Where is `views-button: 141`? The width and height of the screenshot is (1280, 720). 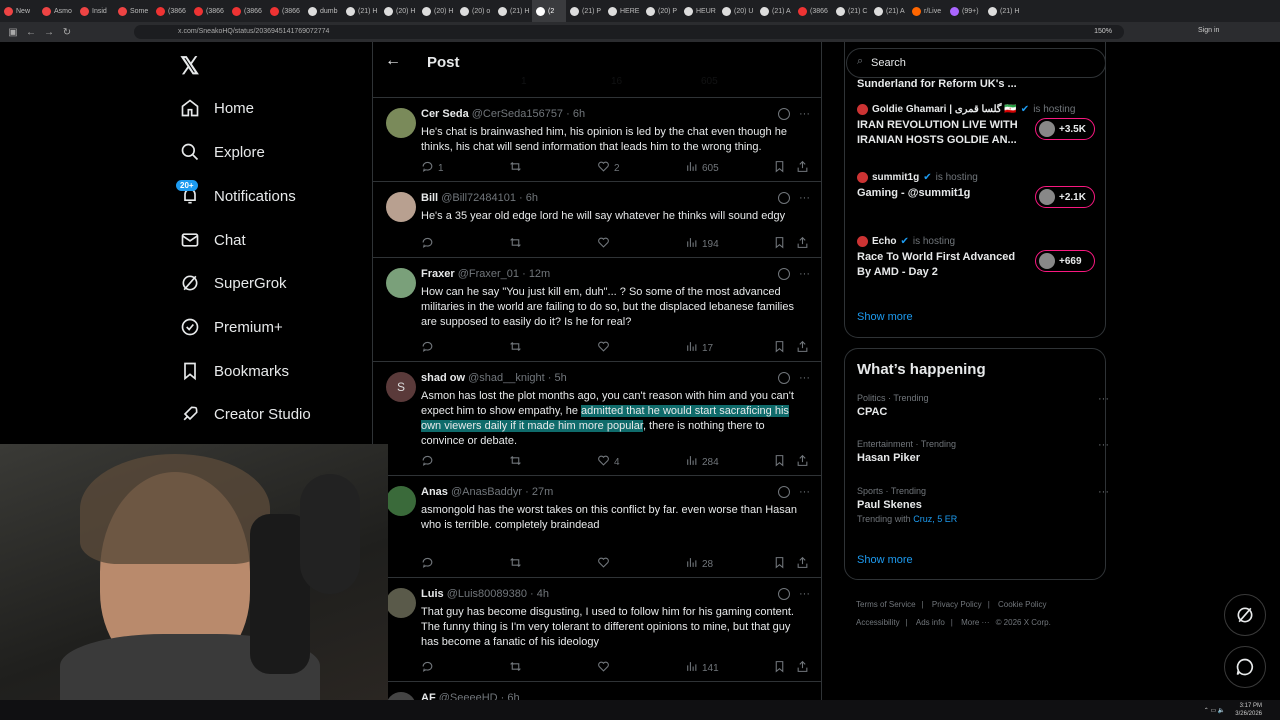 views-button: 141 is located at coordinates (702, 668).